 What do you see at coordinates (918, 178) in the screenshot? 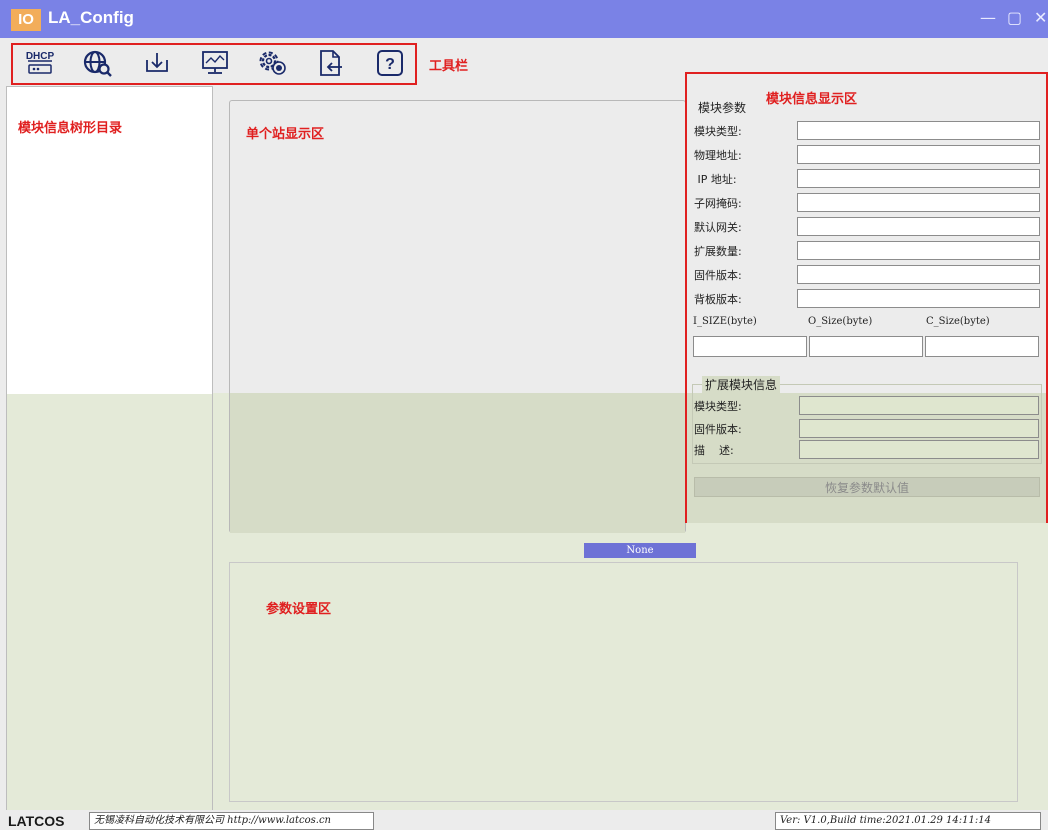
I see `ip-address-field` at bounding box center [918, 178].